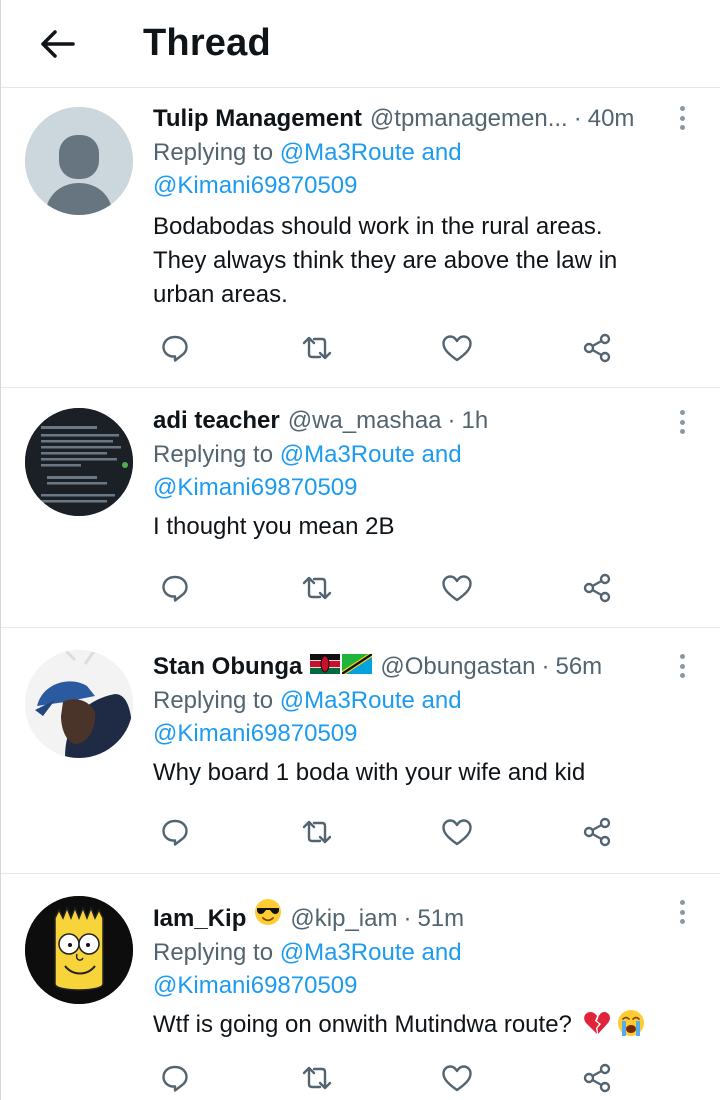 This screenshot has height=1100, width=720. What do you see at coordinates (343, 919) in the screenshot?
I see `user-handle: @kip_iam` at bounding box center [343, 919].